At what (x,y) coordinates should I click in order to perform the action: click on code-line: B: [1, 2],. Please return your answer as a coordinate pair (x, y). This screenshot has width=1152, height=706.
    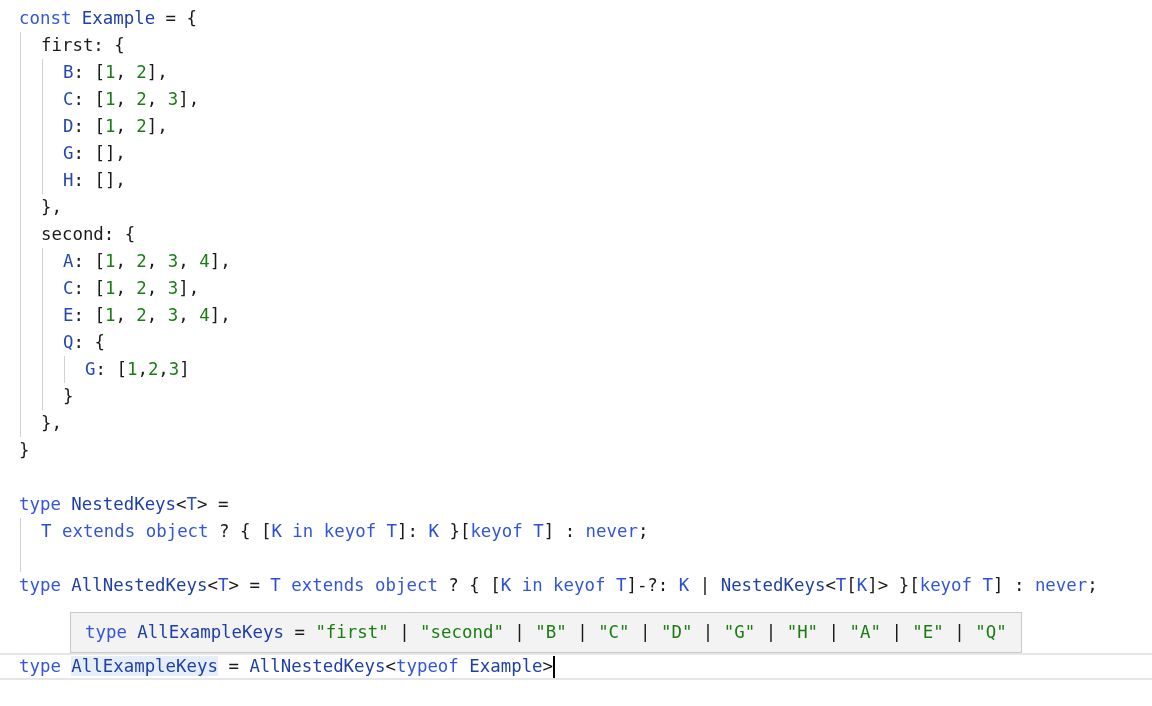
    Looking at the image, I should click on (115, 72).